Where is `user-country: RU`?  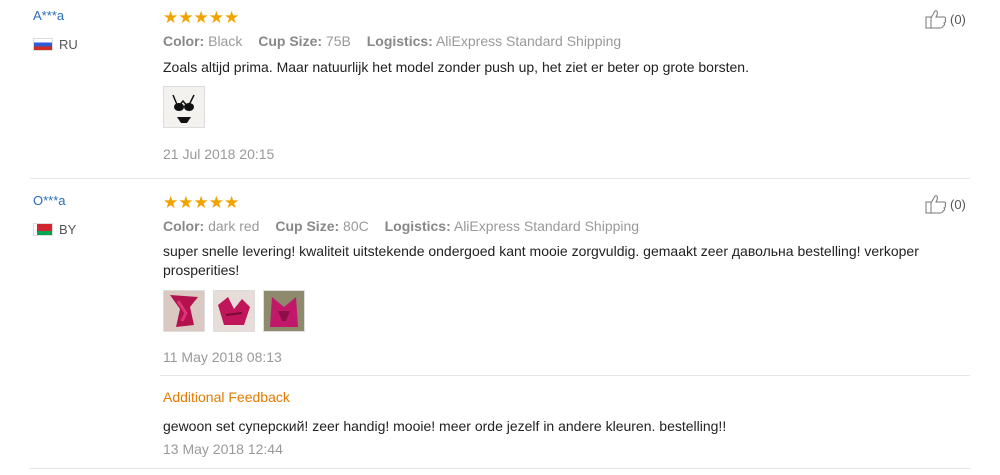 user-country: RU is located at coordinates (55, 44).